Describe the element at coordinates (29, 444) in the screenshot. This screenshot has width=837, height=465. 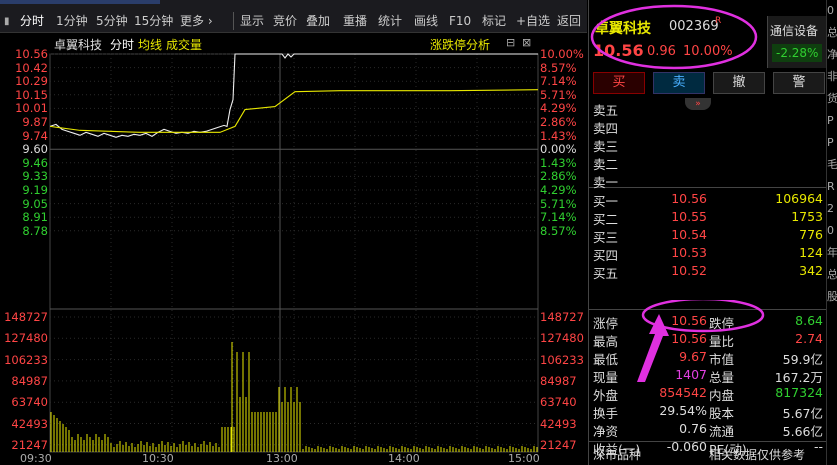
I see `volume-tick-label: 21247` at that location.